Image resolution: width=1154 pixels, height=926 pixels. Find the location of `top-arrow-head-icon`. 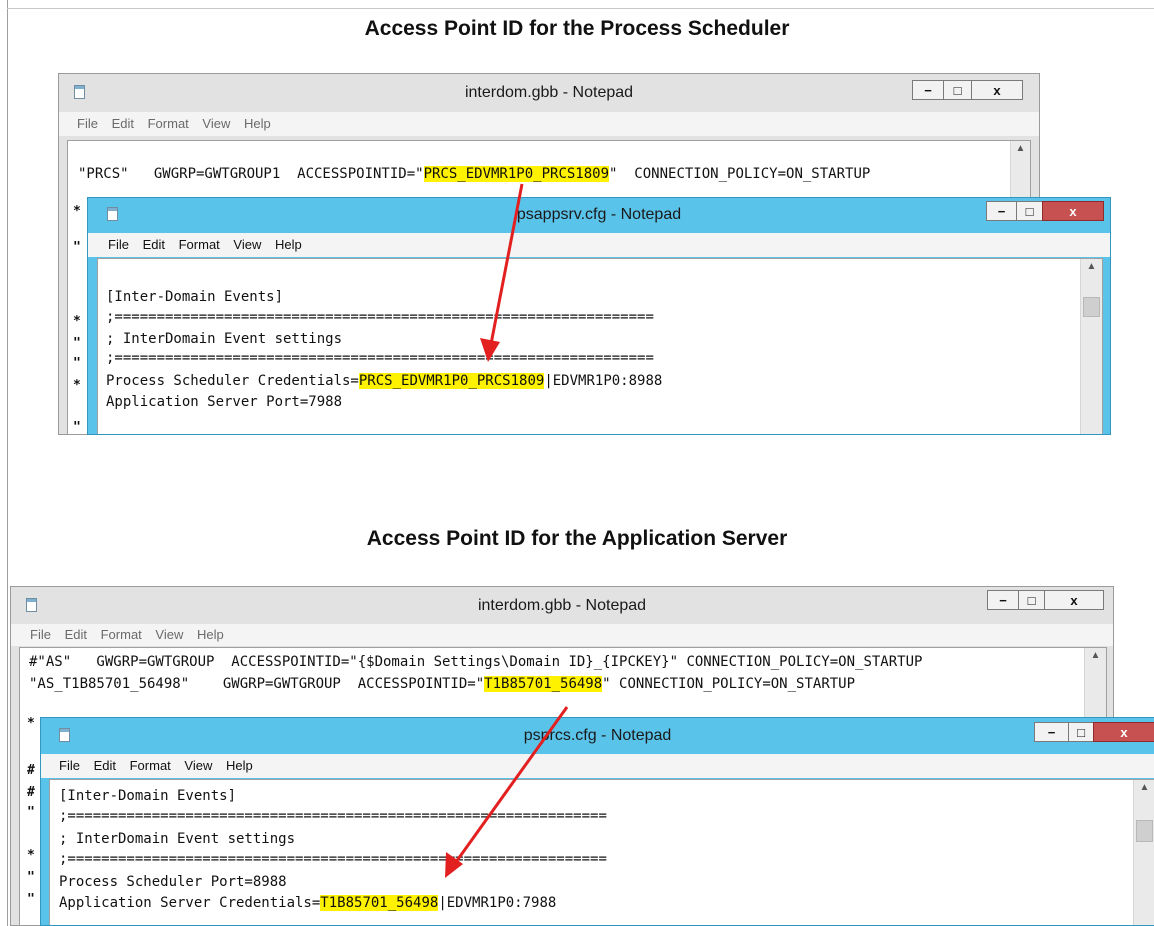

top-arrow-head-icon is located at coordinates (490, 350).